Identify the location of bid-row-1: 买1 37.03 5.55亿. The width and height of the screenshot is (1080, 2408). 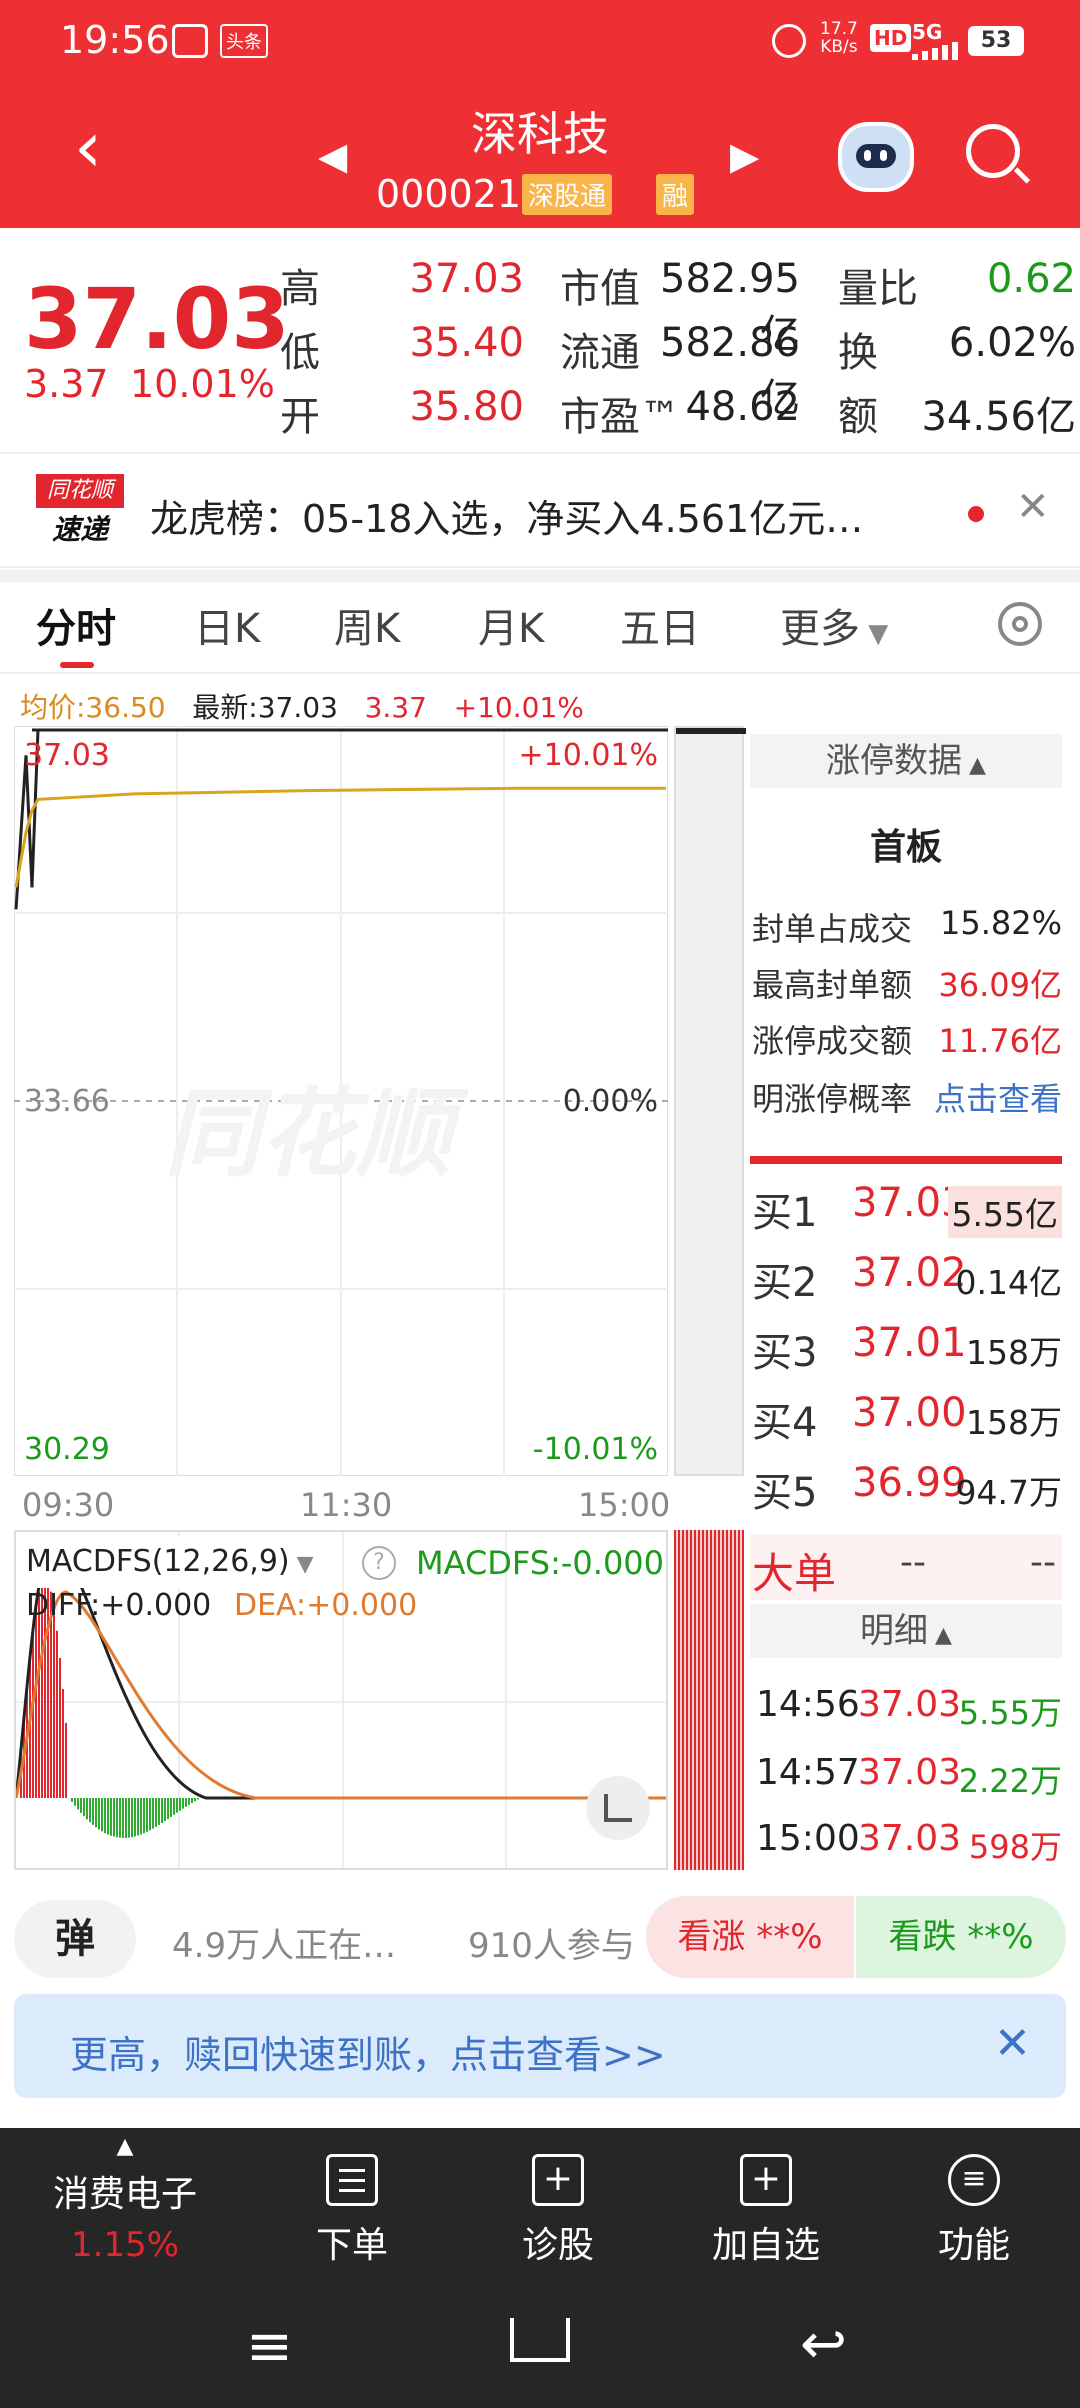
(907, 1215).